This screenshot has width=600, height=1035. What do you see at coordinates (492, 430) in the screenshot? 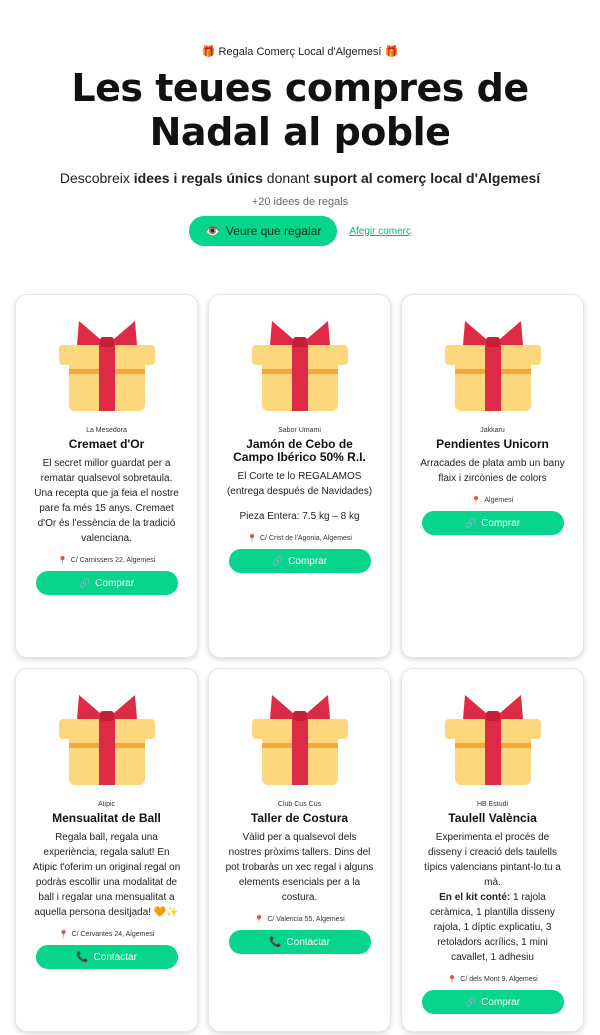
I see `vendor-name: Jakkaru` at bounding box center [492, 430].